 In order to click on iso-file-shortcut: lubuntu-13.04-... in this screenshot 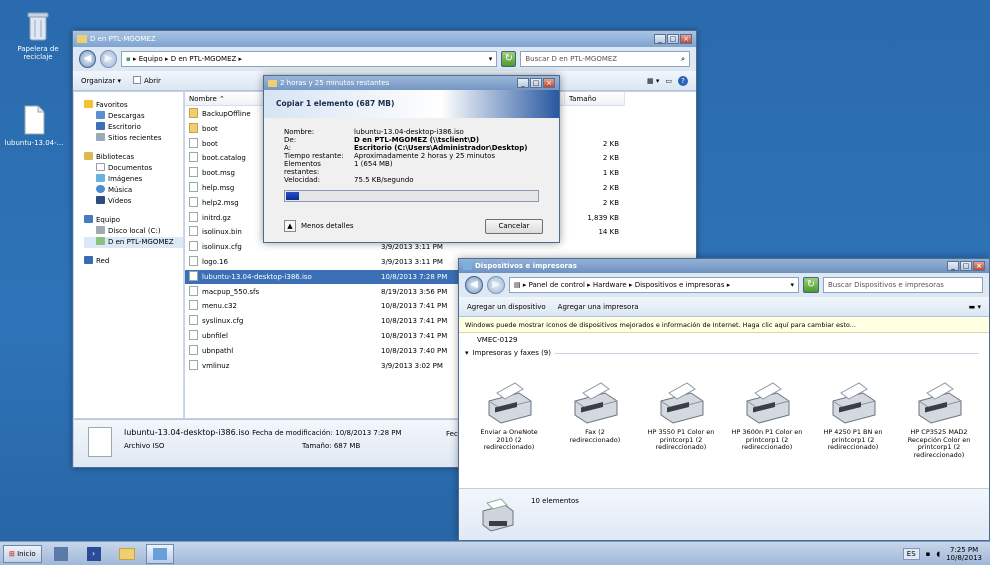, I will do `click(34, 125)`.